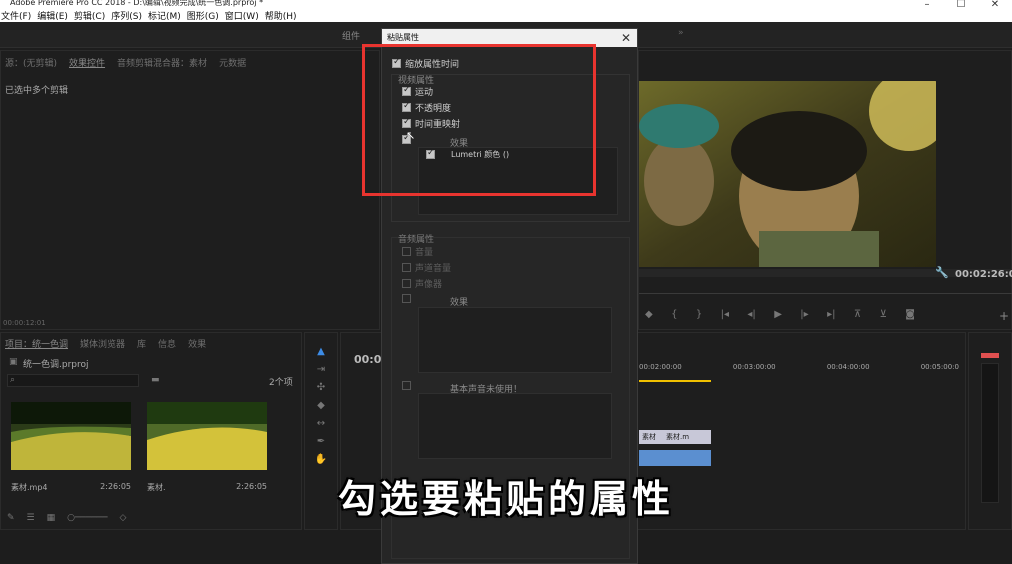 The height and width of the screenshot is (564, 1012). Describe the element at coordinates (804, 314) in the screenshot. I see `step-forward-icon: |▸` at that location.